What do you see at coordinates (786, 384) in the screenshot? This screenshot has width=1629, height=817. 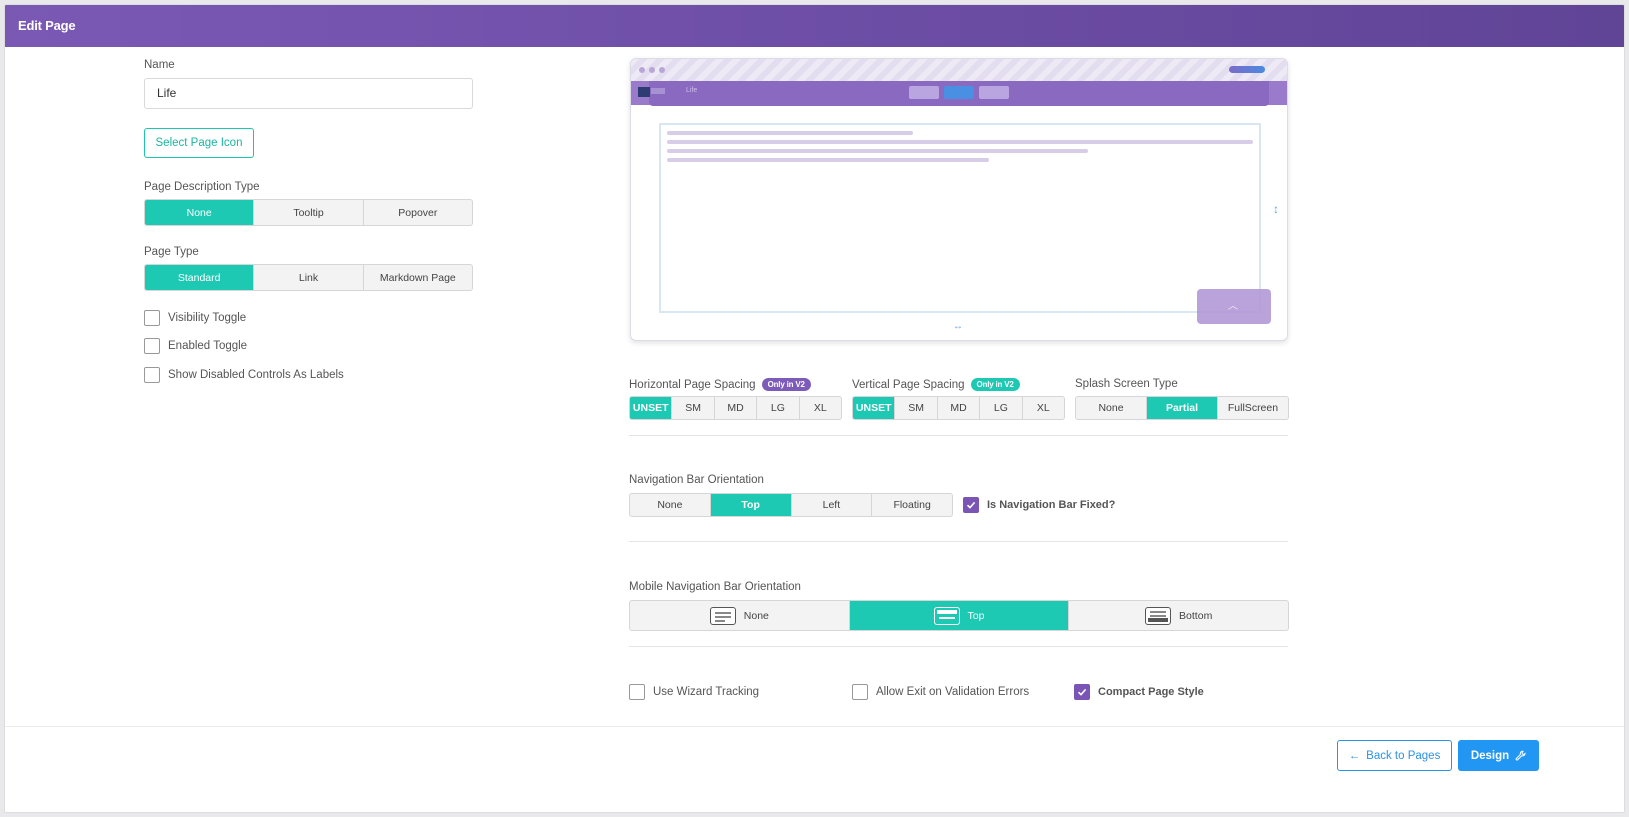 I see `horizontal-spacing-v2-badge: Only in V2` at bounding box center [786, 384].